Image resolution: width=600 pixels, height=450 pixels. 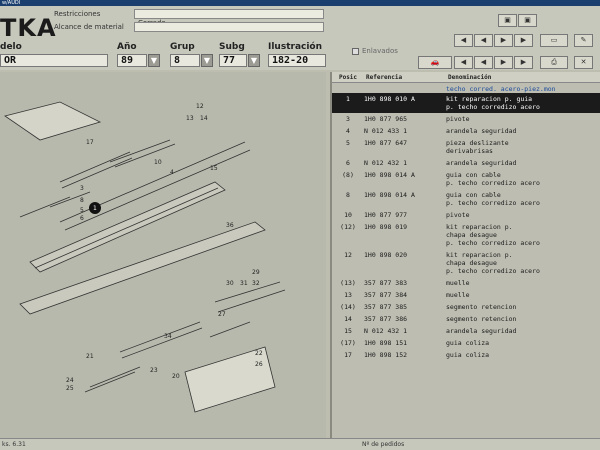 I want to click on table-row: 6 N 012 432 1 arandela seguridad, so click(x=466, y=163).